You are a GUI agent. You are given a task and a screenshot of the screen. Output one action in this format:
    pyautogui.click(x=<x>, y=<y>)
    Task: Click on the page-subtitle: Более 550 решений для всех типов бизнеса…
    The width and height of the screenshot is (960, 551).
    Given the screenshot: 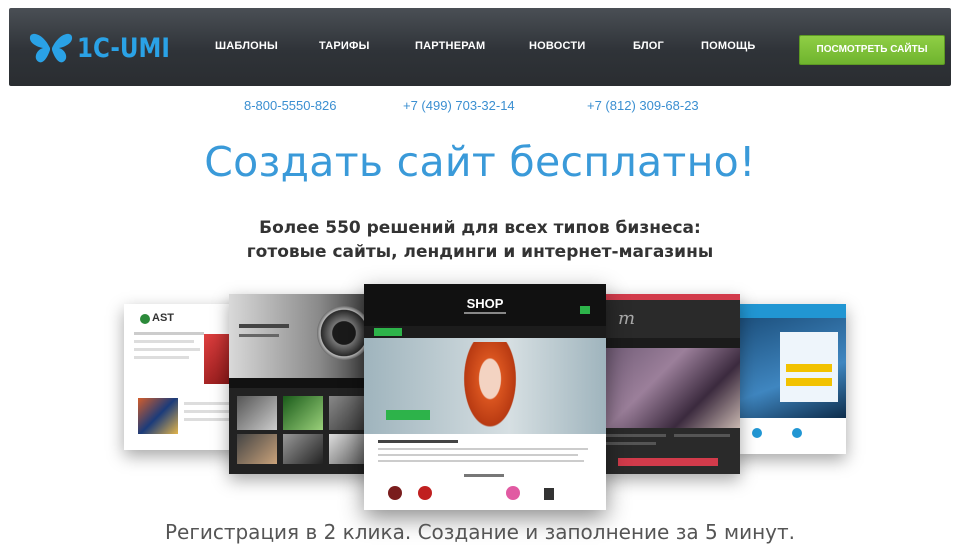 What is the action you would take?
    pyautogui.click(x=480, y=240)
    